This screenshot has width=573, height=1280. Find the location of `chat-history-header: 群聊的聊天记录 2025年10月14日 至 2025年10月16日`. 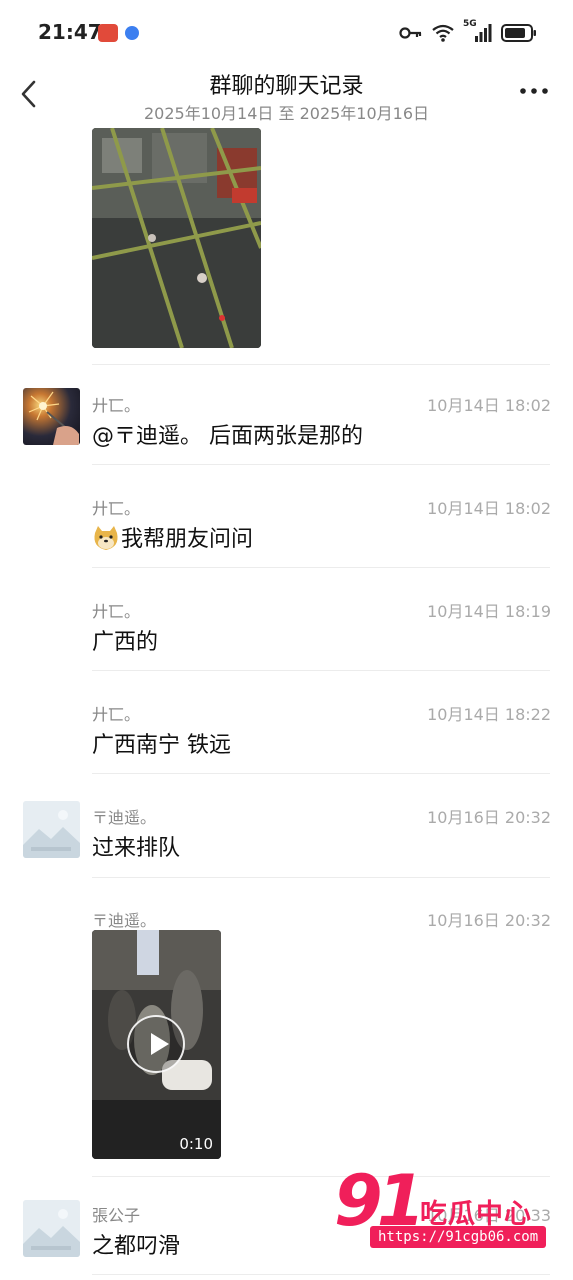

chat-history-header: 群聊的聊天记录 2025年10月14日 至 2025年10月16日 is located at coordinates (286, 97).